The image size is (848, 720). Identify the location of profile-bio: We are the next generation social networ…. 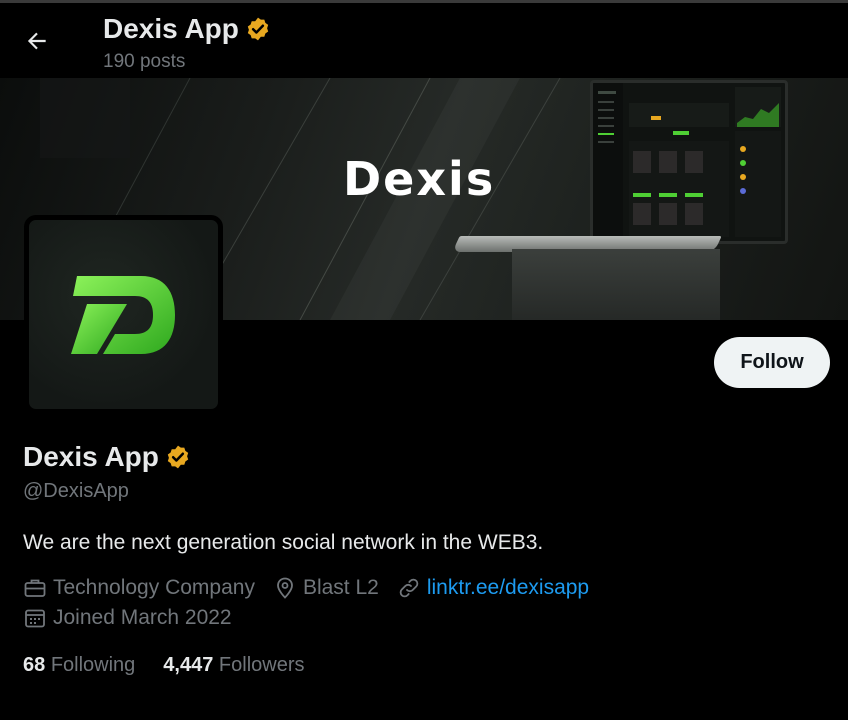
(283, 542).